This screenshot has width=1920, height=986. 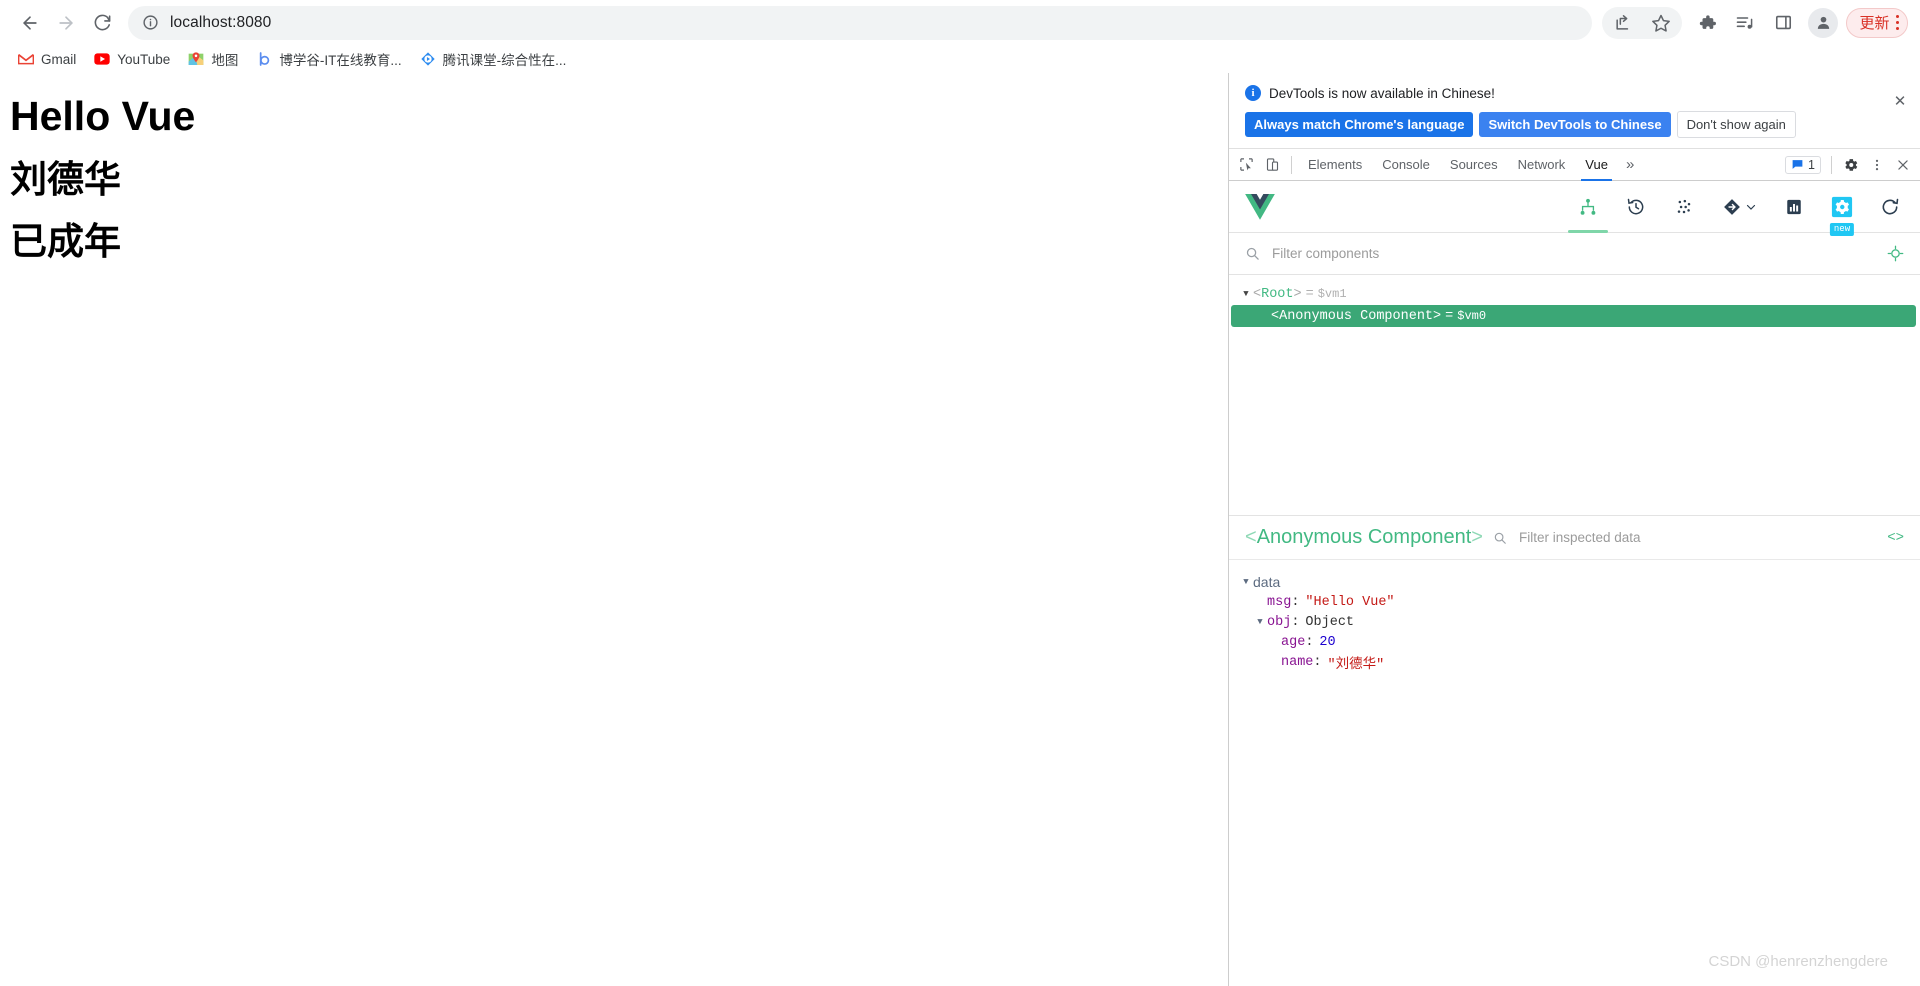 I want to click on more-tabs-icon: », so click(x=1630, y=164).